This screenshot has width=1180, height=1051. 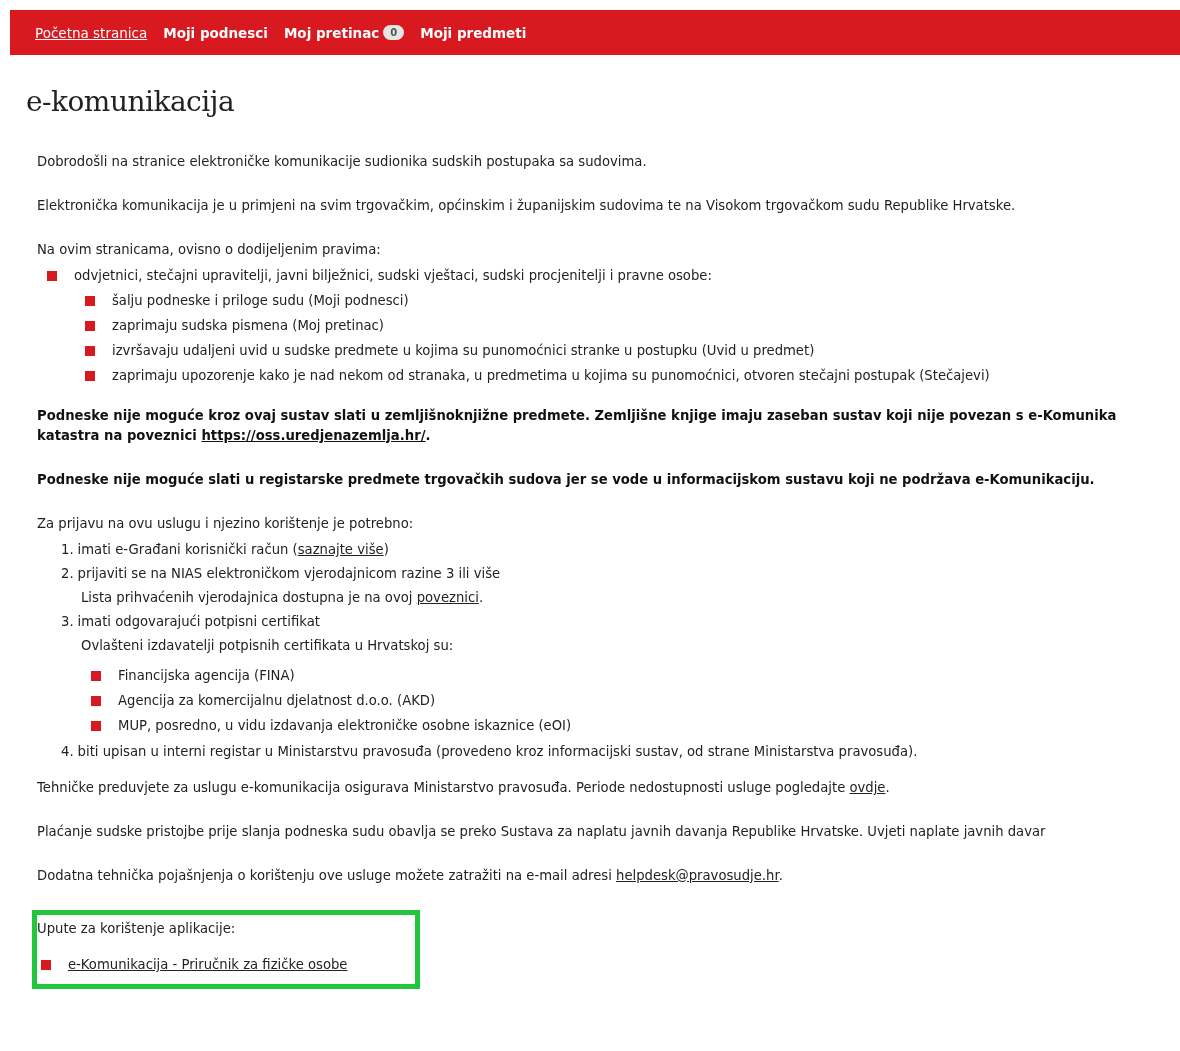 What do you see at coordinates (463, 351) in the screenshot?
I see `list-item-text: izvršavaju udaljeni uvid u sudske predmete u kojima su punomoćnici stranke u postupku (Uvid u predmet)` at bounding box center [463, 351].